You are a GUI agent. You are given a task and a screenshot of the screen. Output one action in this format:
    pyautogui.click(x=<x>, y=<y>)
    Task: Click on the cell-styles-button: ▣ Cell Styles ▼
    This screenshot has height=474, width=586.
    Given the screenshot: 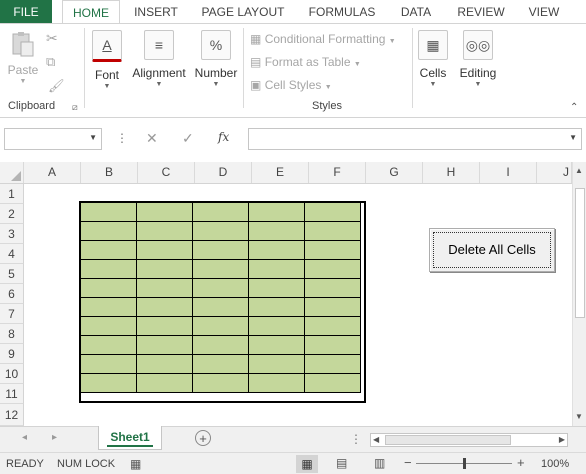 What is the action you would take?
    pyautogui.click(x=291, y=85)
    